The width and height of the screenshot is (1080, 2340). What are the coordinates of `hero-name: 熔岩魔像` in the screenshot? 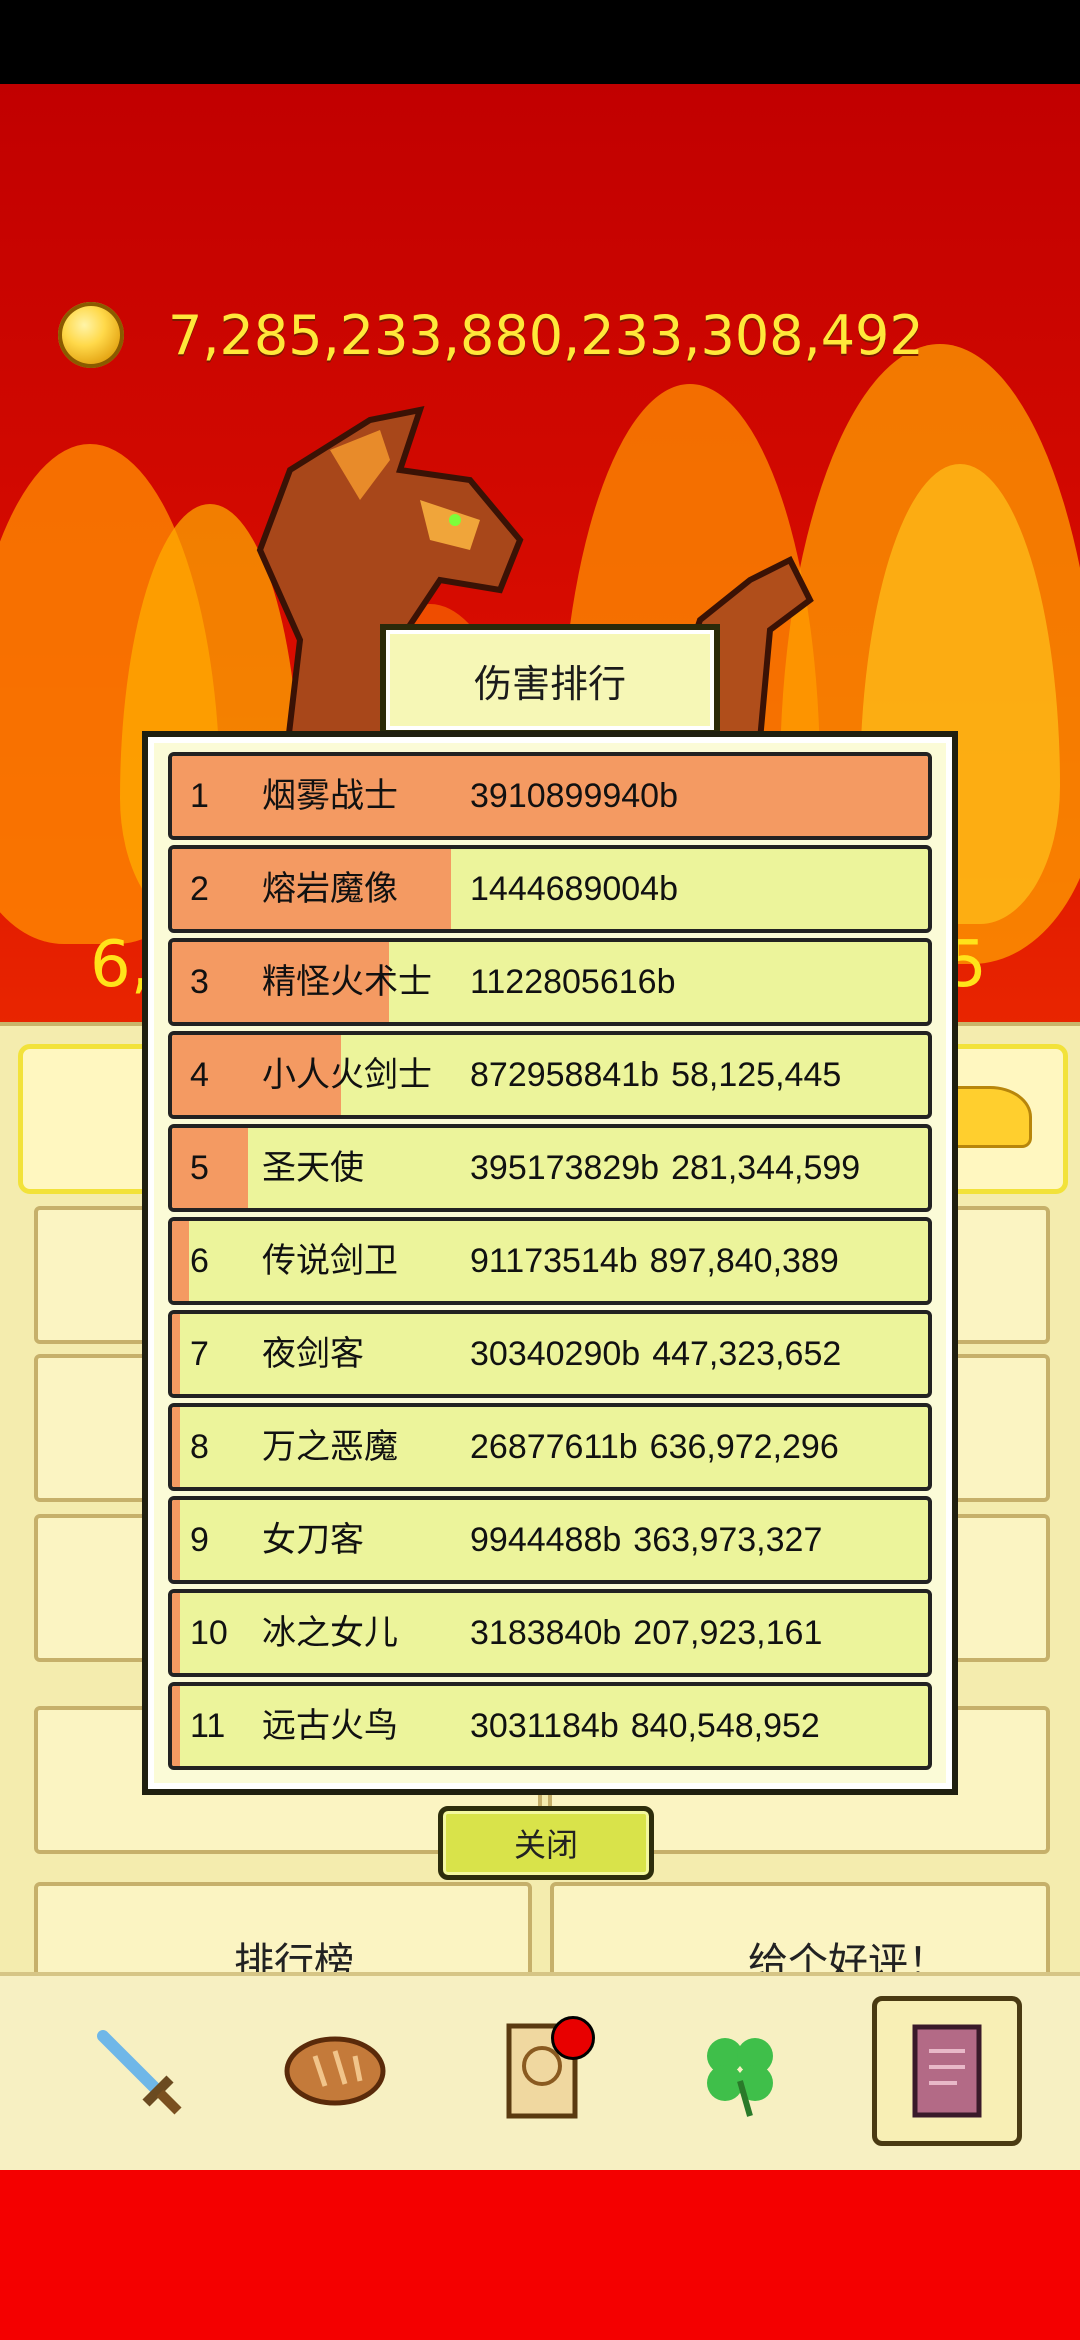 It's located at (330, 889).